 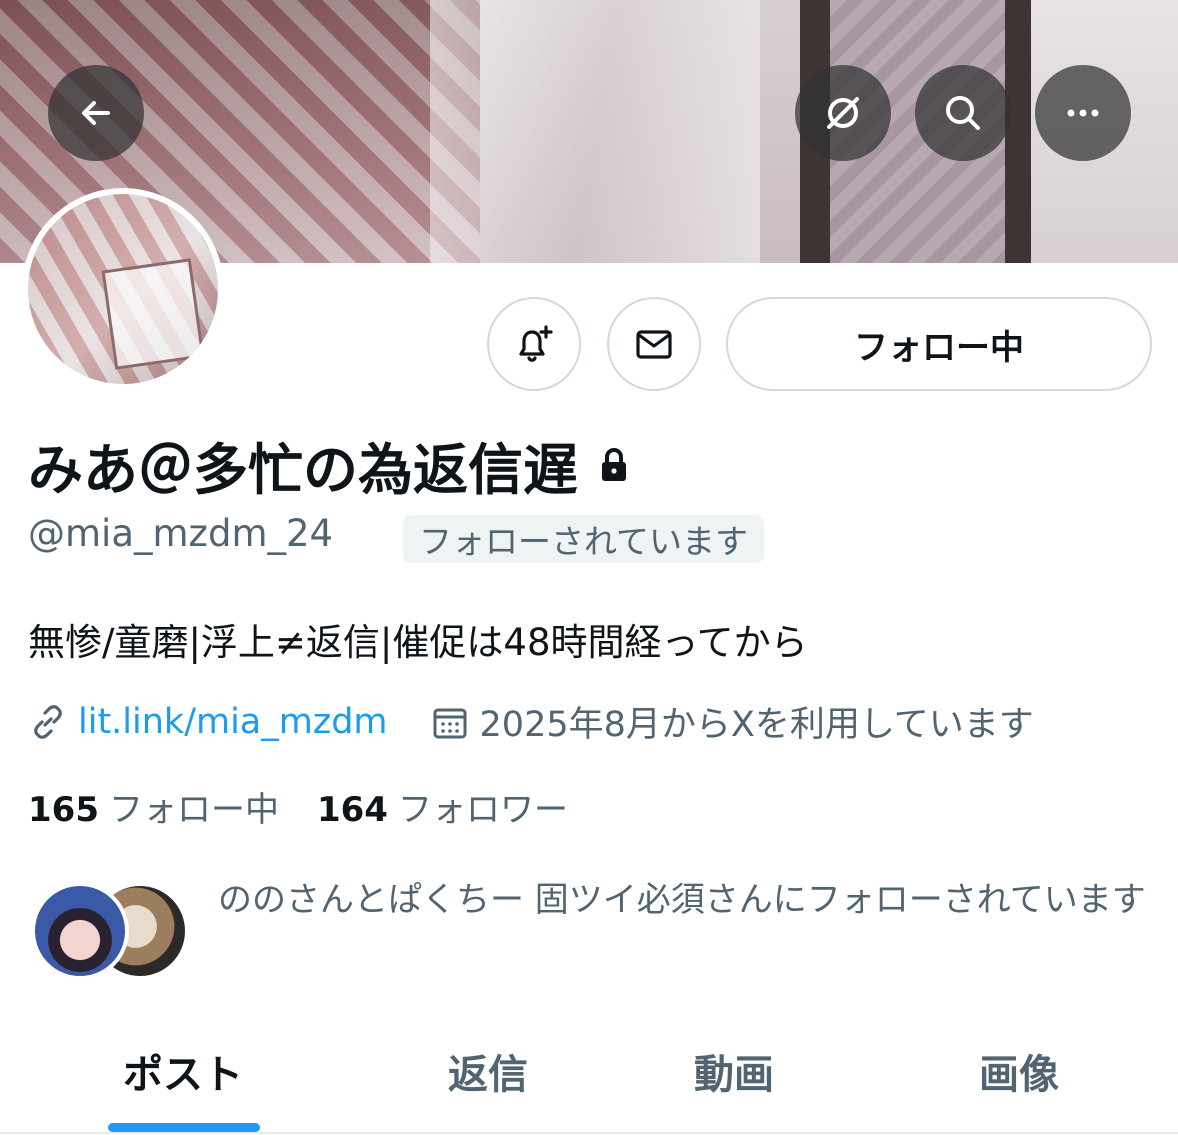 I want to click on lock-icon, so click(x=614, y=464).